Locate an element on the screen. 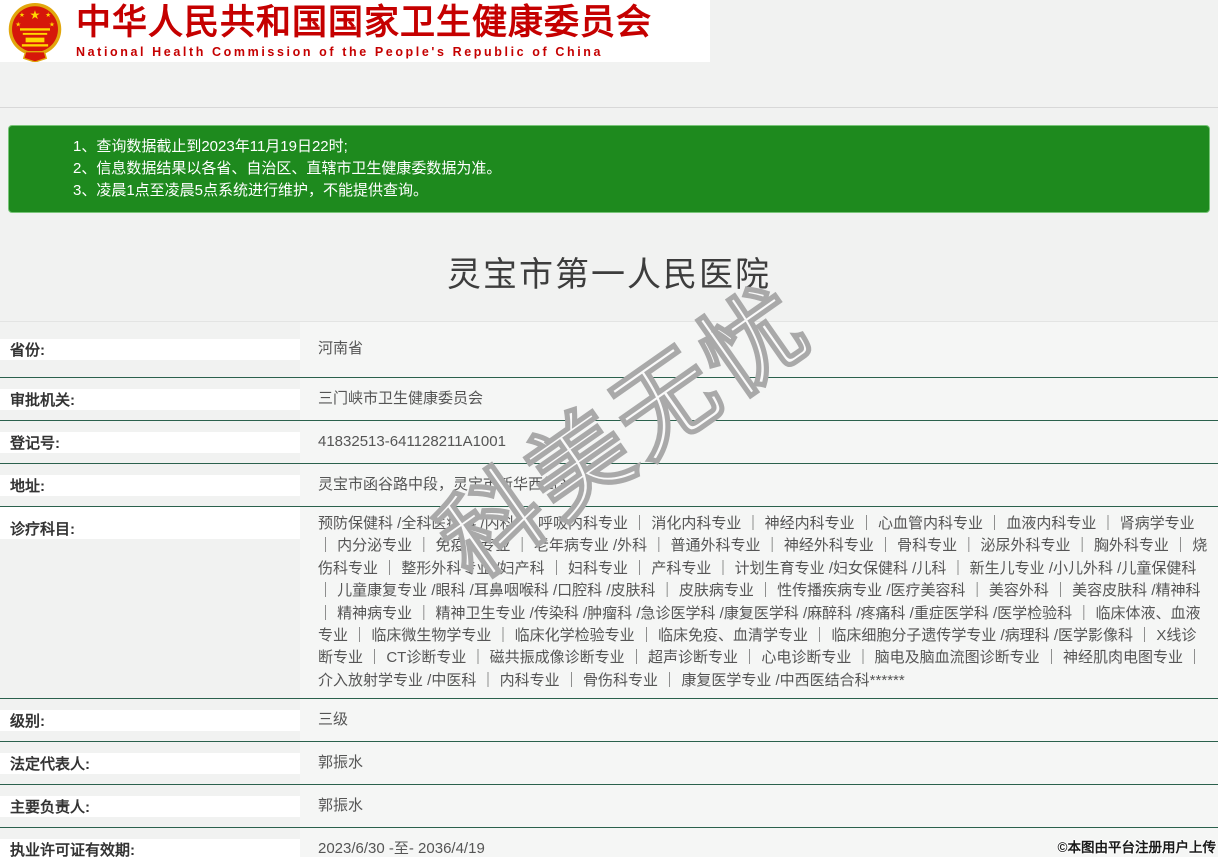 Image resolution: width=1218 pixels, height=857 pixels. table-row-registration-number: 登记号: 41832513-641128211A1001 is located at coordinates (609, 442).